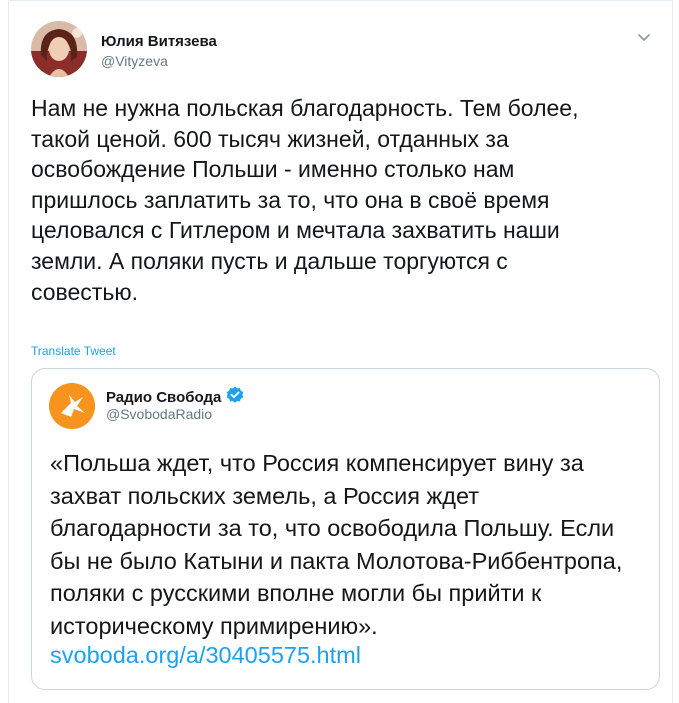  Describe the element at coordinates (644, 37) in the screenshot. I see `chevron-down-icon` at that location.